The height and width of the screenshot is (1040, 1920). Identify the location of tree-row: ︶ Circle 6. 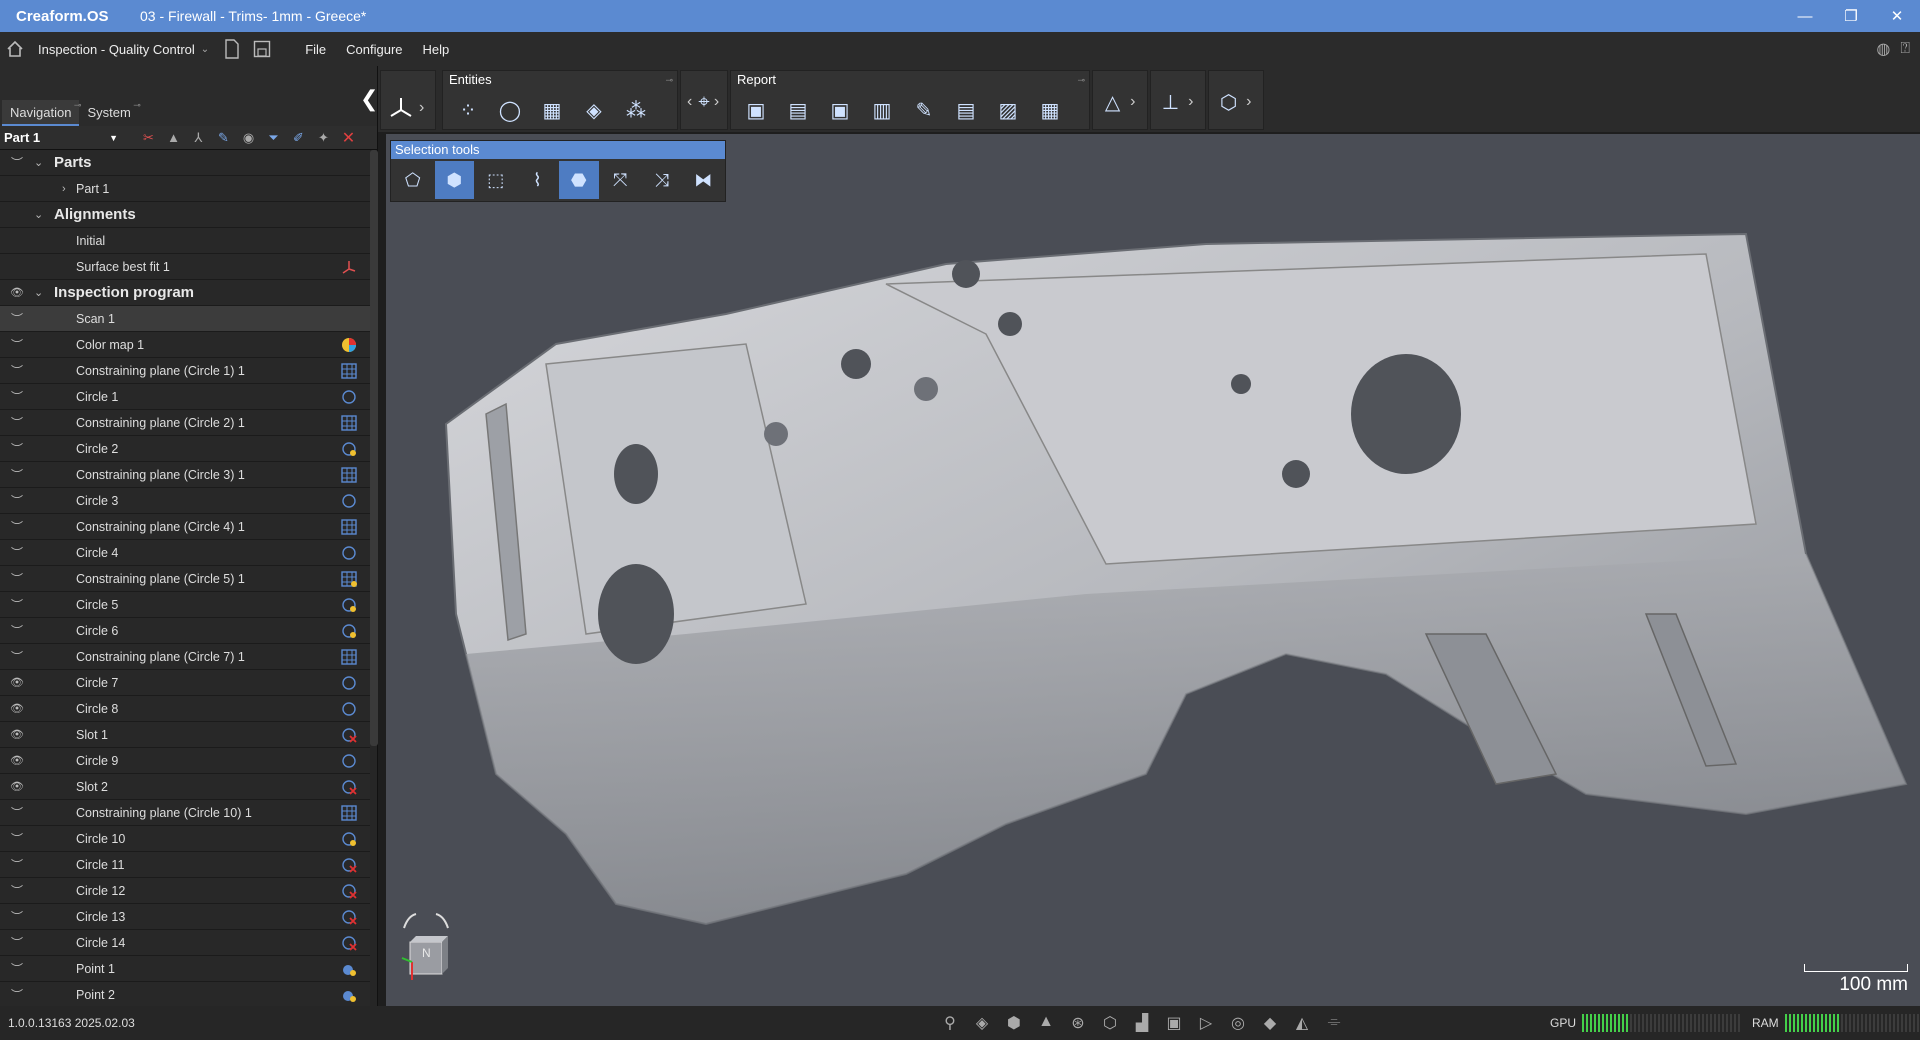
(185, 631).